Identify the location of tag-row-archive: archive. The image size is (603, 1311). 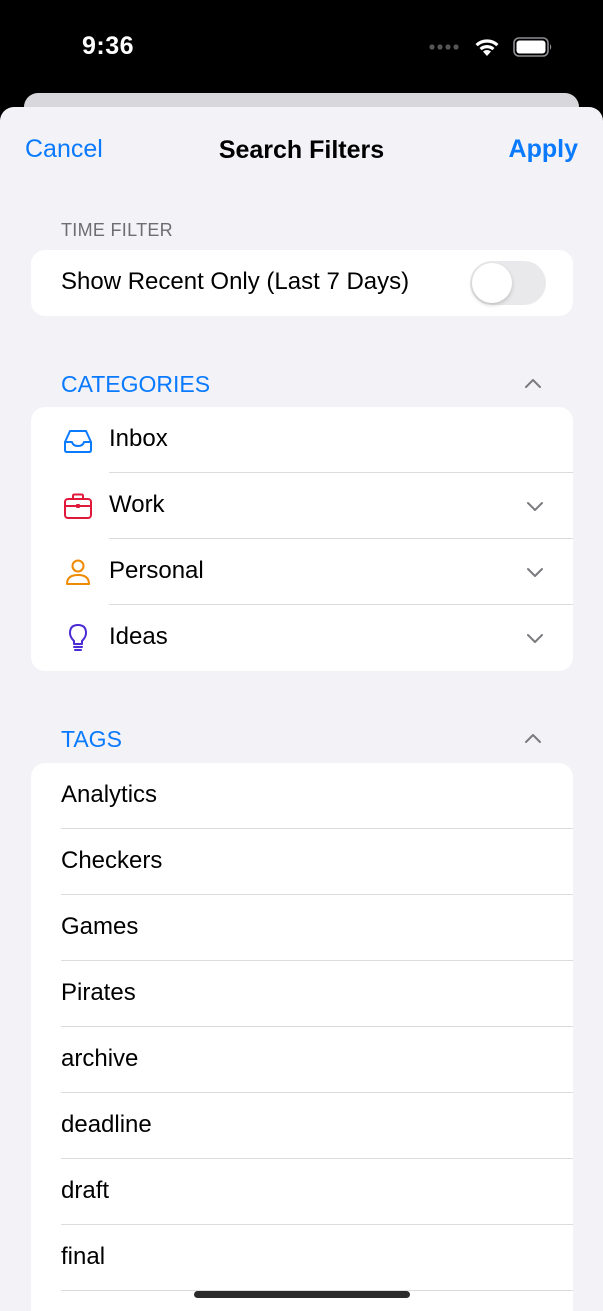
(302, 1060).